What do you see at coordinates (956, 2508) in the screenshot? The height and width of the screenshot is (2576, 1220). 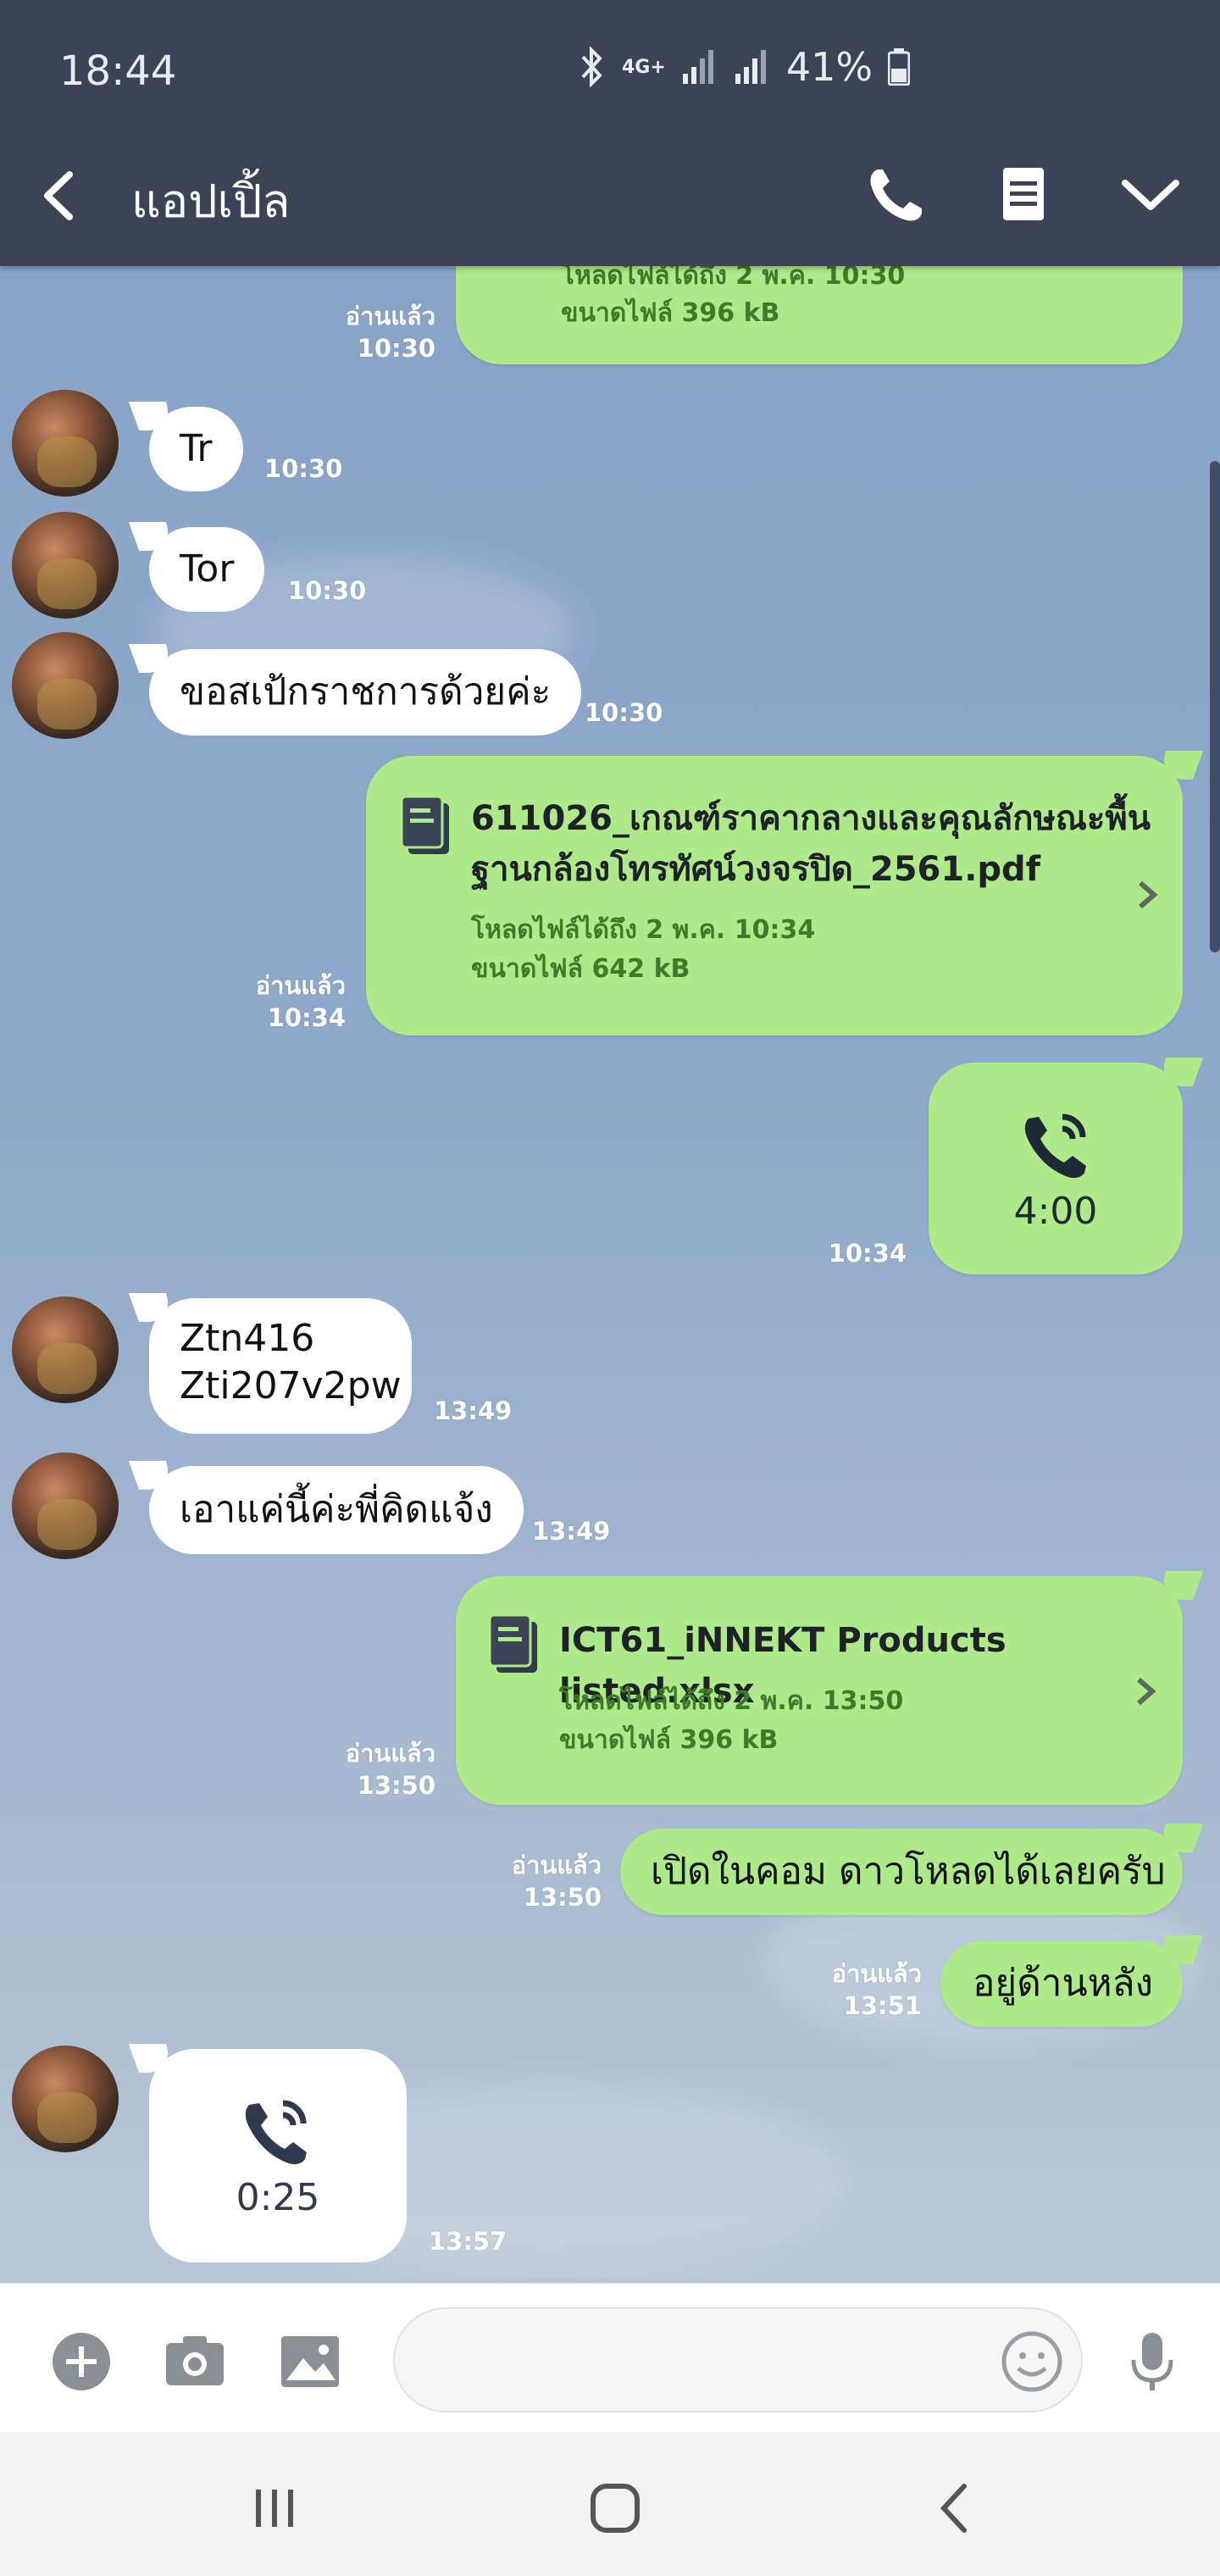 I see `back-icon` at bounding box center [956, 2508].